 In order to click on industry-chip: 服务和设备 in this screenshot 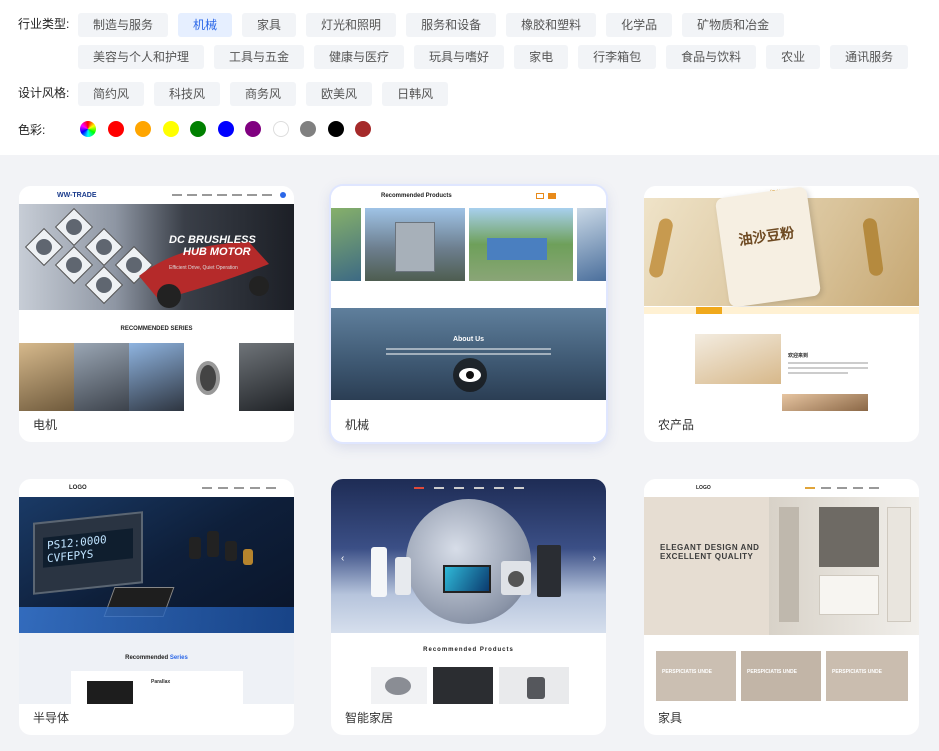, I will do `click(451, 25)`.